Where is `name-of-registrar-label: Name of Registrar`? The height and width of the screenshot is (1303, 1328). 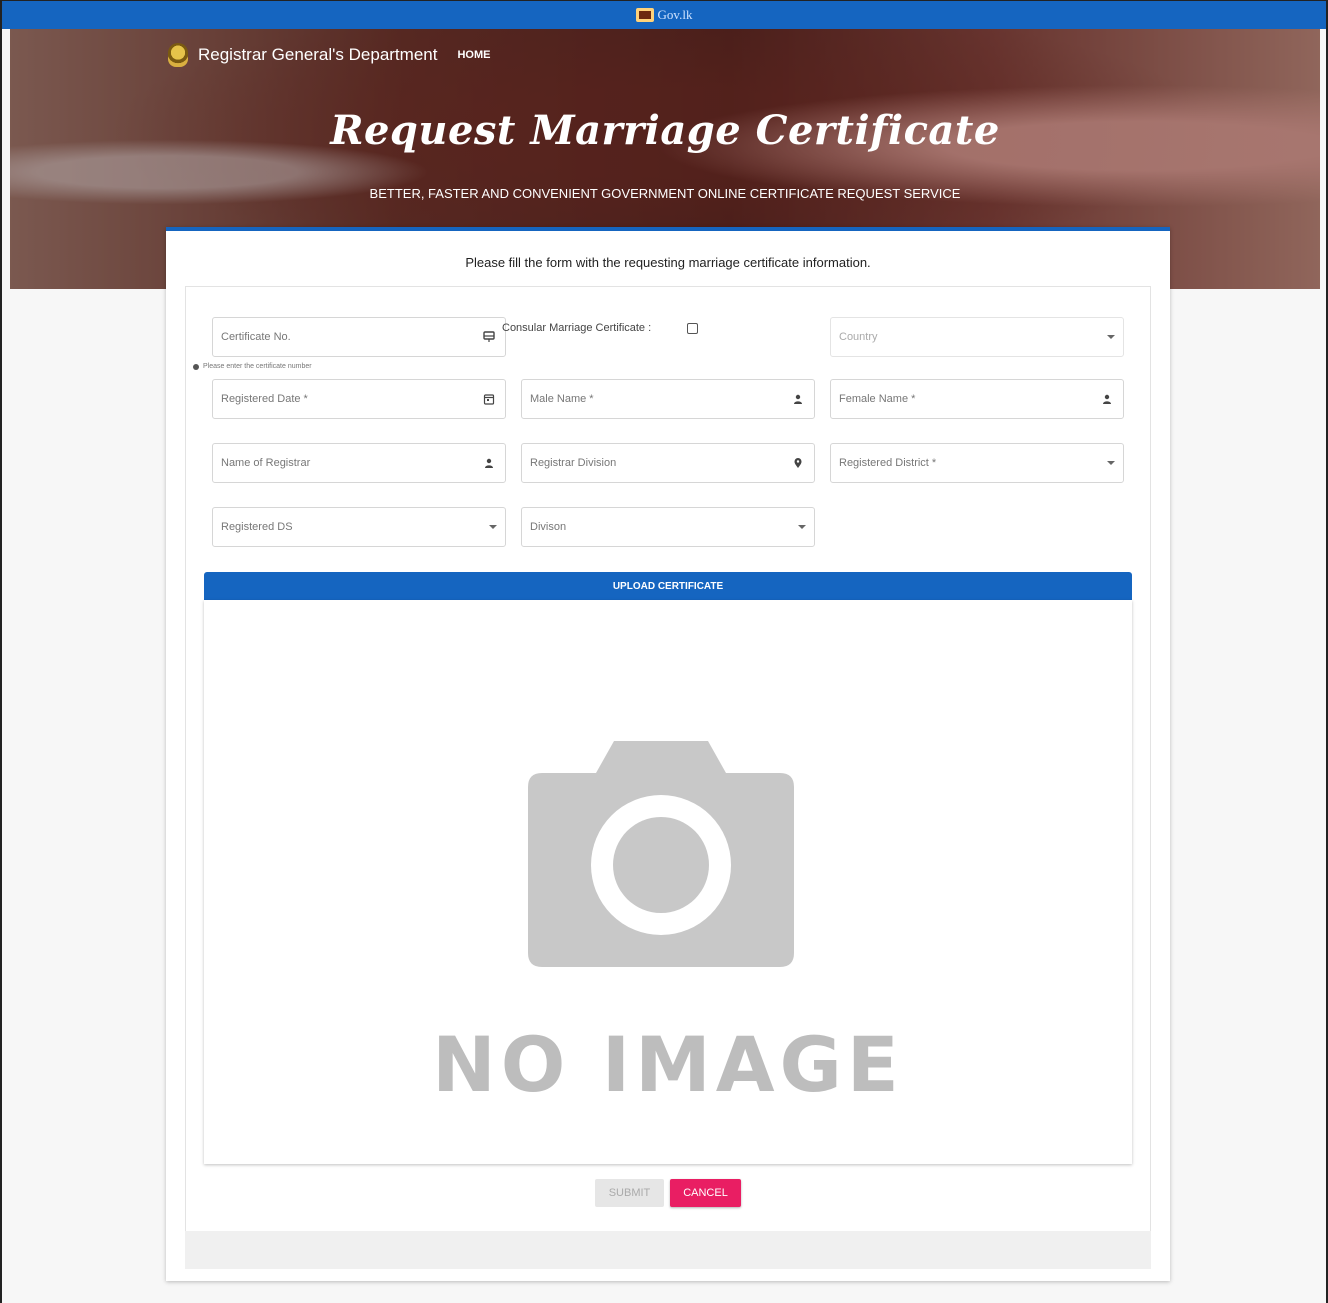
name-of-registrar-label: Name of Registrar is located at coordinates (266, 463).